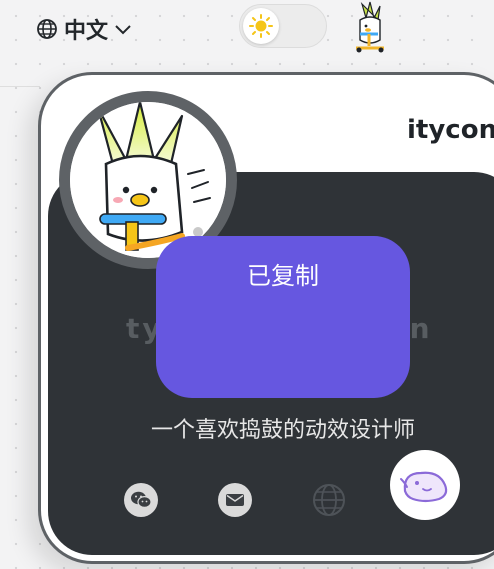  I want to click on theme-toggle, so click(283, 26).